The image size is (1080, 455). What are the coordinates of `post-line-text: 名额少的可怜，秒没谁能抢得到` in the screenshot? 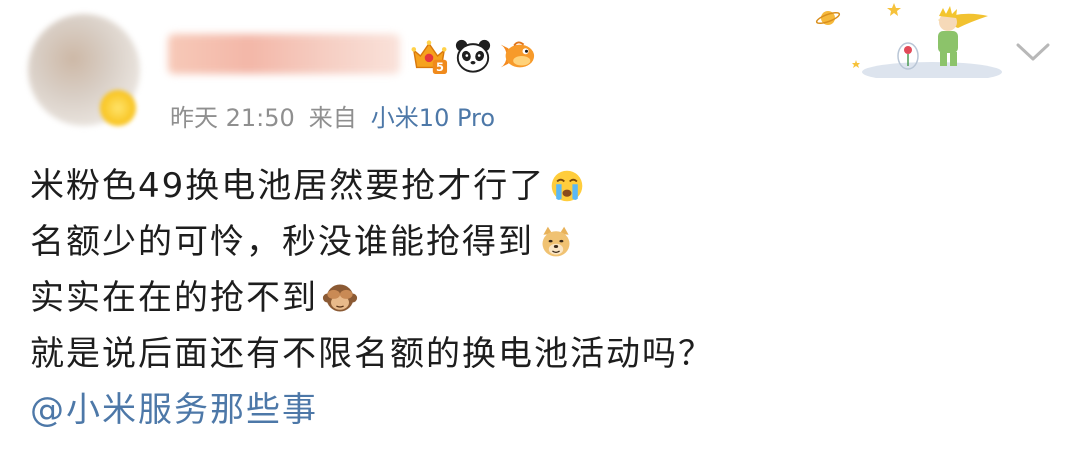 It's located at (282, 242).